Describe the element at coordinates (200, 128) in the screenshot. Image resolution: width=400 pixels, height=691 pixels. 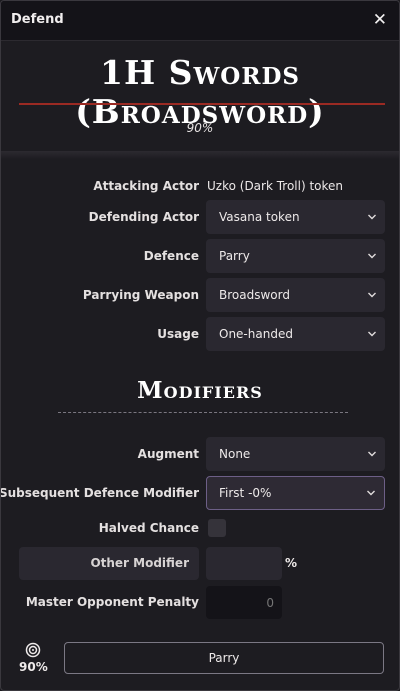
I see `success-chance: 90%` at that location.